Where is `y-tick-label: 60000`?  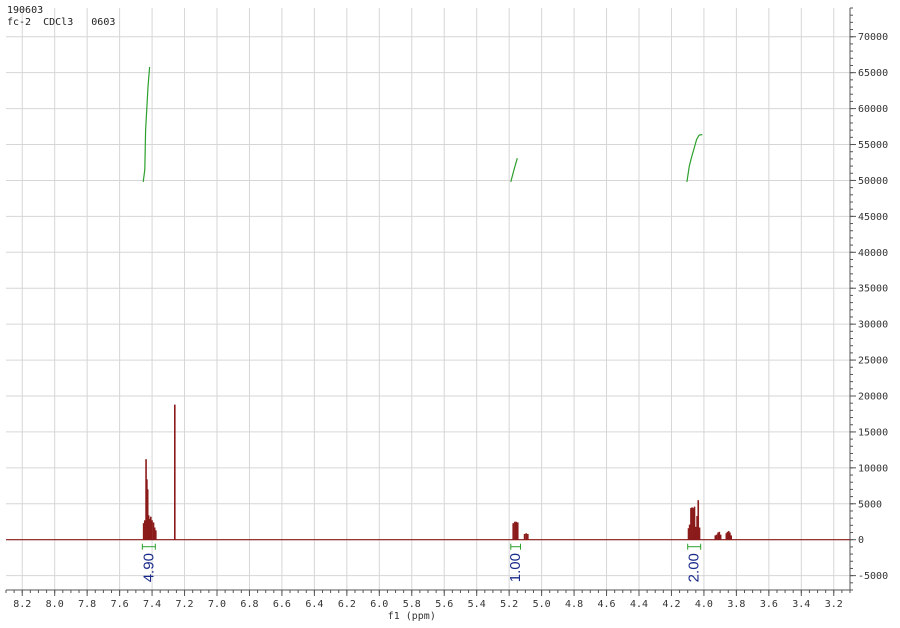
y-tick-label: 60000 is located at coordinates (873, 109).